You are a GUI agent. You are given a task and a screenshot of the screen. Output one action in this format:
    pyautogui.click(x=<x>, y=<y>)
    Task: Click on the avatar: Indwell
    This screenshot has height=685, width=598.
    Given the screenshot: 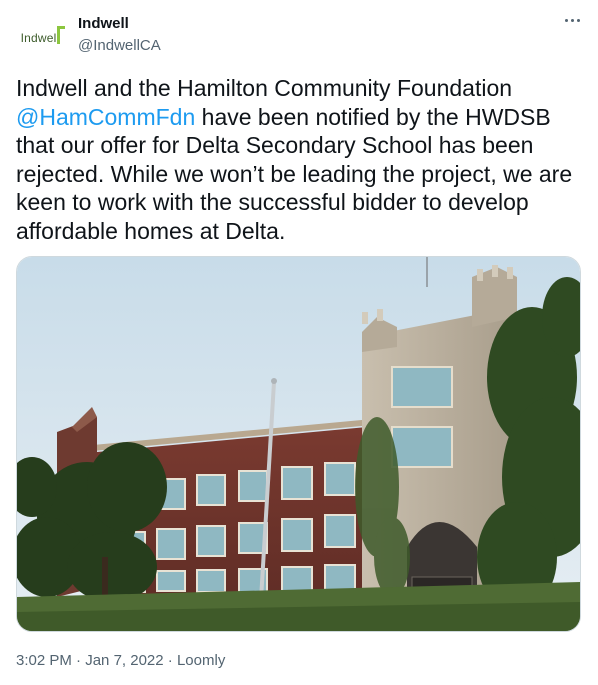 What is the action you would take?
    pyautogui.click(x=41, y=38)
    